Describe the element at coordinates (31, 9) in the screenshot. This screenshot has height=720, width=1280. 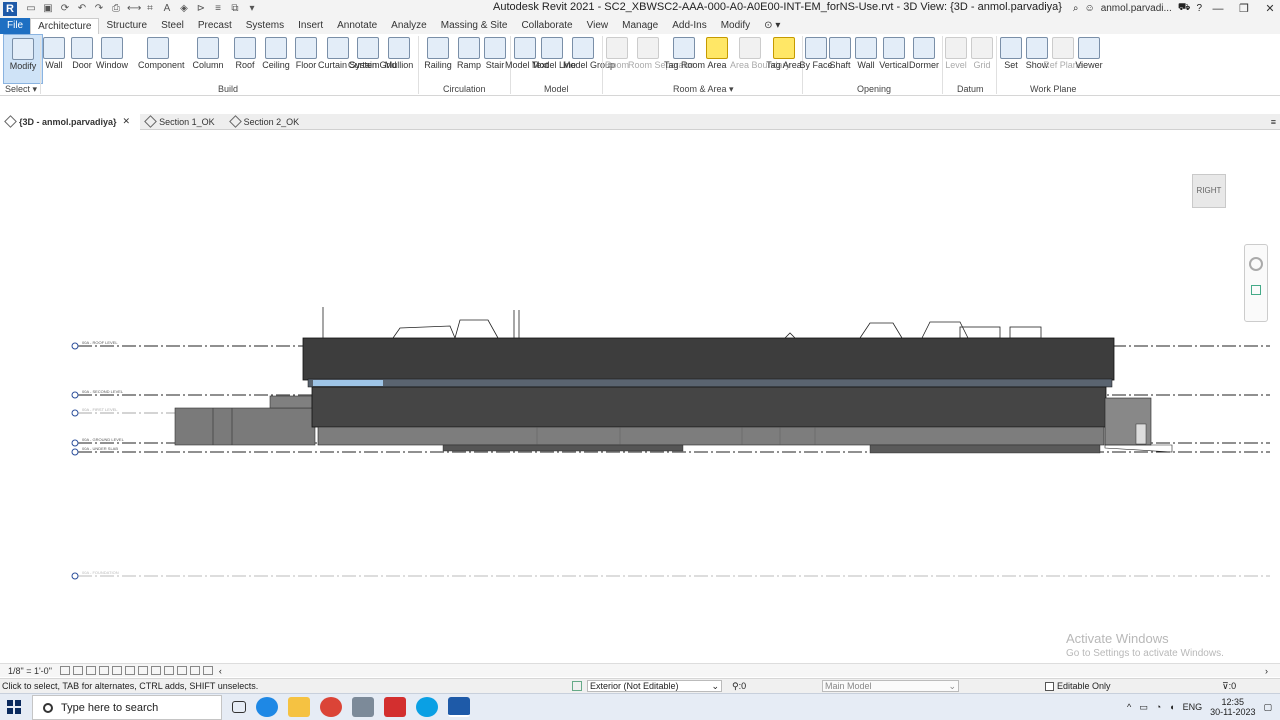
I see `open-icon: ▭` at that location.